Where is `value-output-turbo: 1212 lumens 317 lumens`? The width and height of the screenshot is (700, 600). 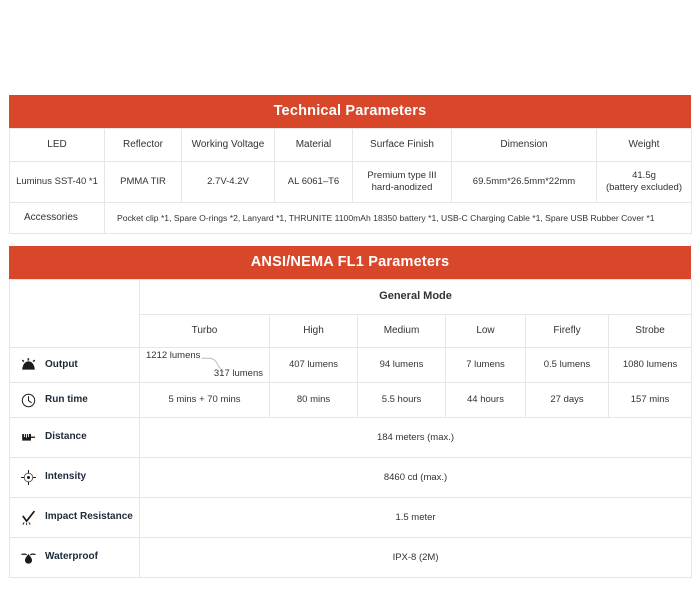
value-output-turbo: 1212 lumens 317 lumens is located at coordinates (204, 365).